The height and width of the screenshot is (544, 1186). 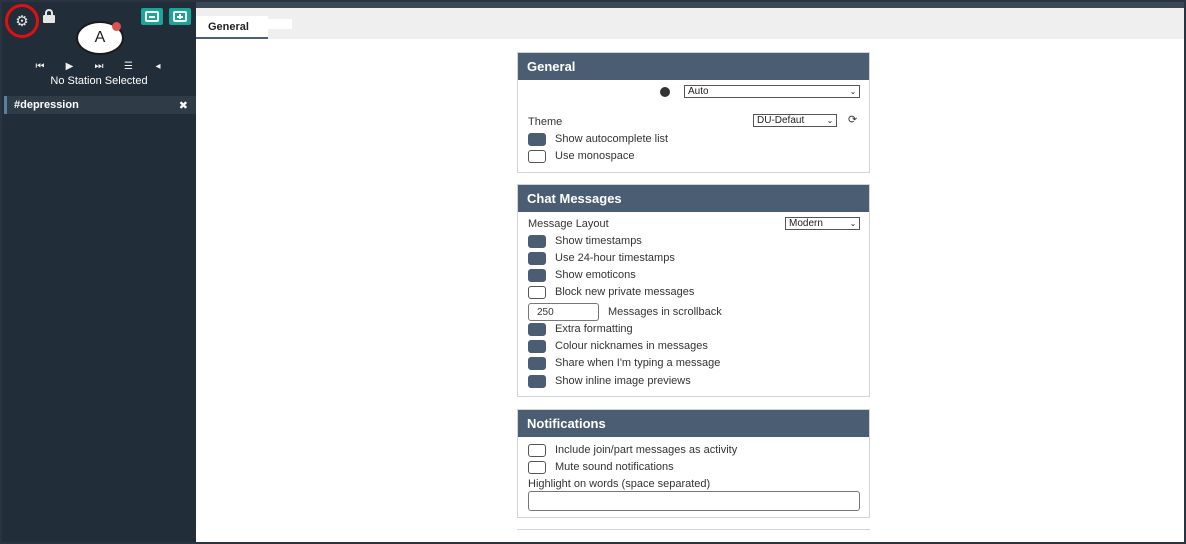 I want to click on previous-icon: ⏮, so click(x=40, y=67).